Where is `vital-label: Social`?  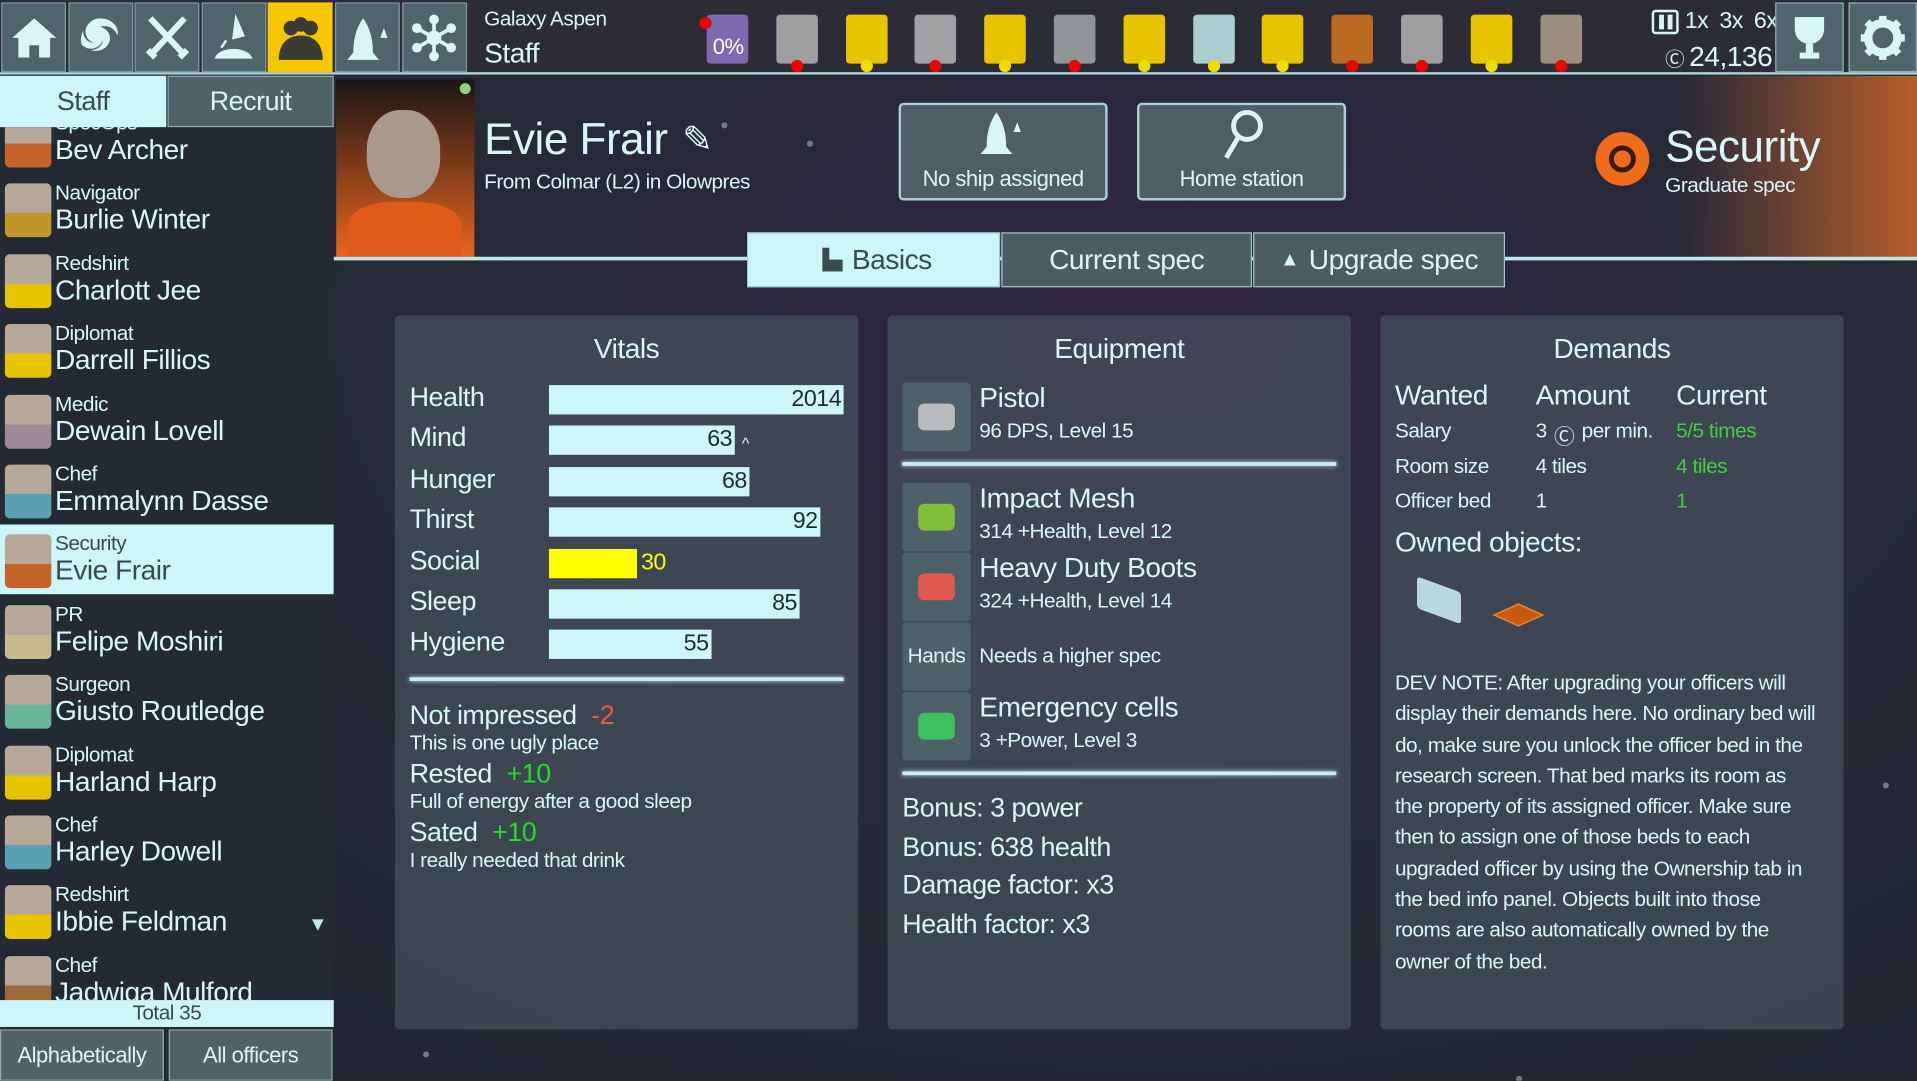 vital-label: Social is located at coordinates (445, 560).